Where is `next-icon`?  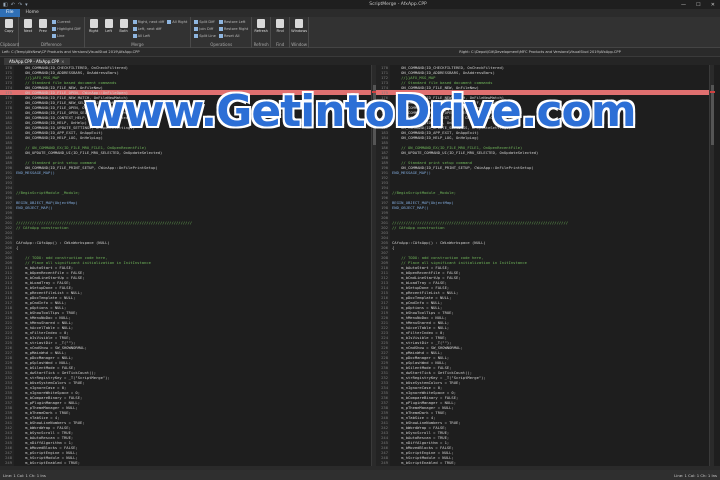 next-icon is located at coordinates (28, 23).